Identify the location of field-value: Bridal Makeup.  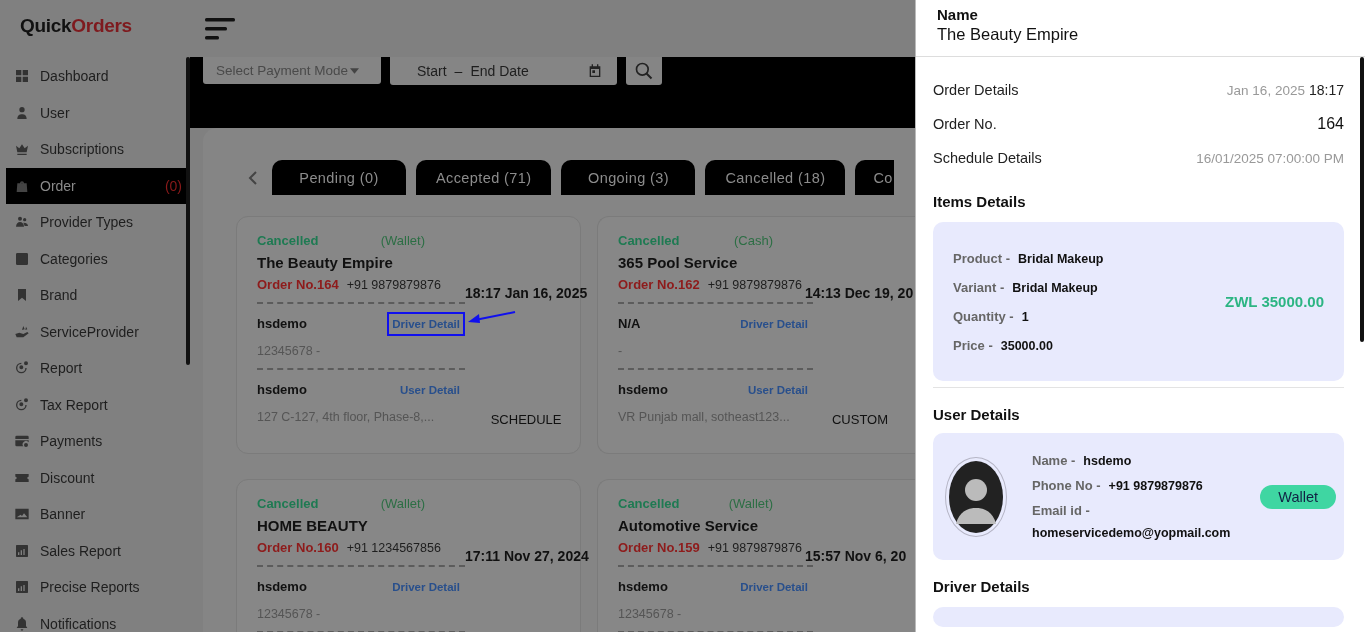
(1055, 287).